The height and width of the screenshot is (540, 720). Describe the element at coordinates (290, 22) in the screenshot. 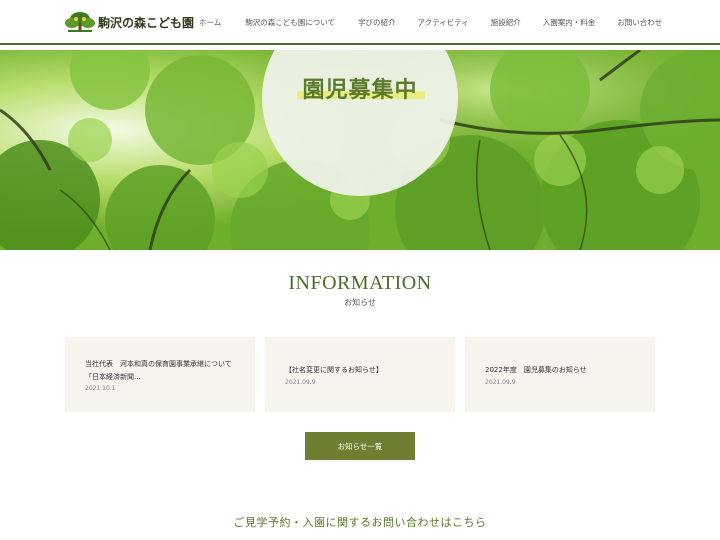

I see `nav-about: 駒沢の森こども園について` at that location.